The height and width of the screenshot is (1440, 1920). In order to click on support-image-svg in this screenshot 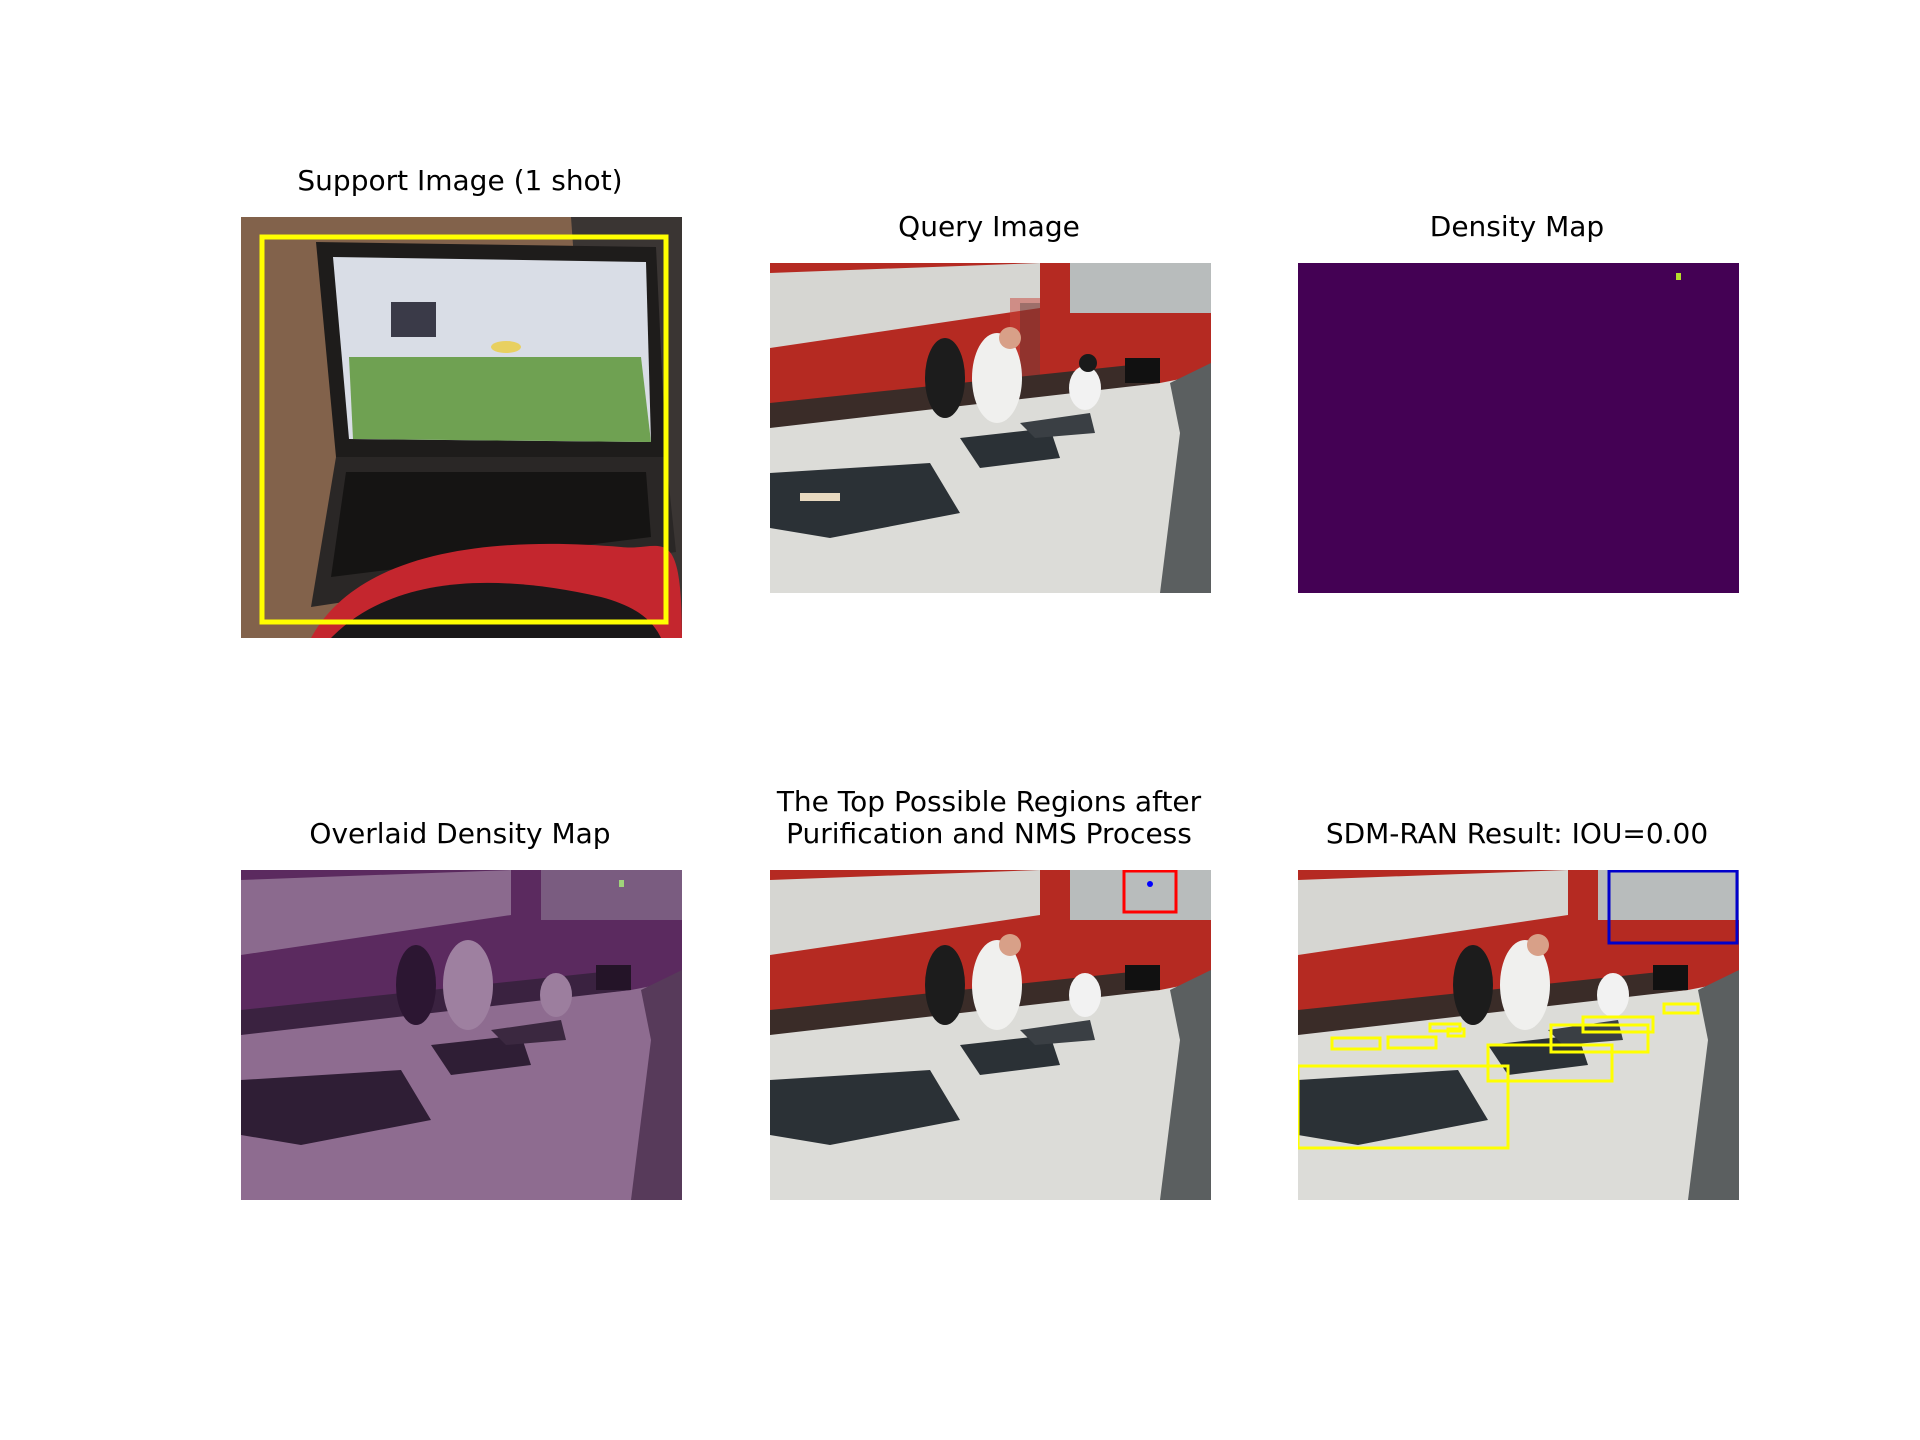, I will do `click(461, 427)`.